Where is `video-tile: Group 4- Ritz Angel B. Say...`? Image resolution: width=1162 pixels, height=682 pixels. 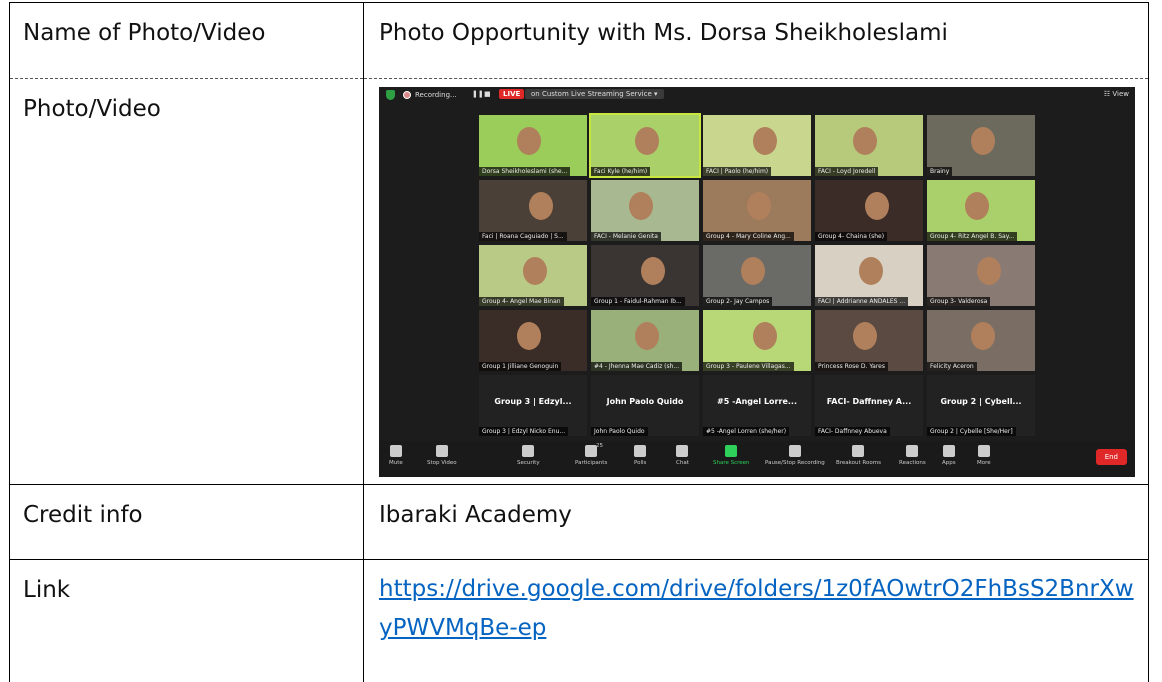 video-tile: Group 4- Ritz Angel B. Say... is located at coordinates (981, 210).